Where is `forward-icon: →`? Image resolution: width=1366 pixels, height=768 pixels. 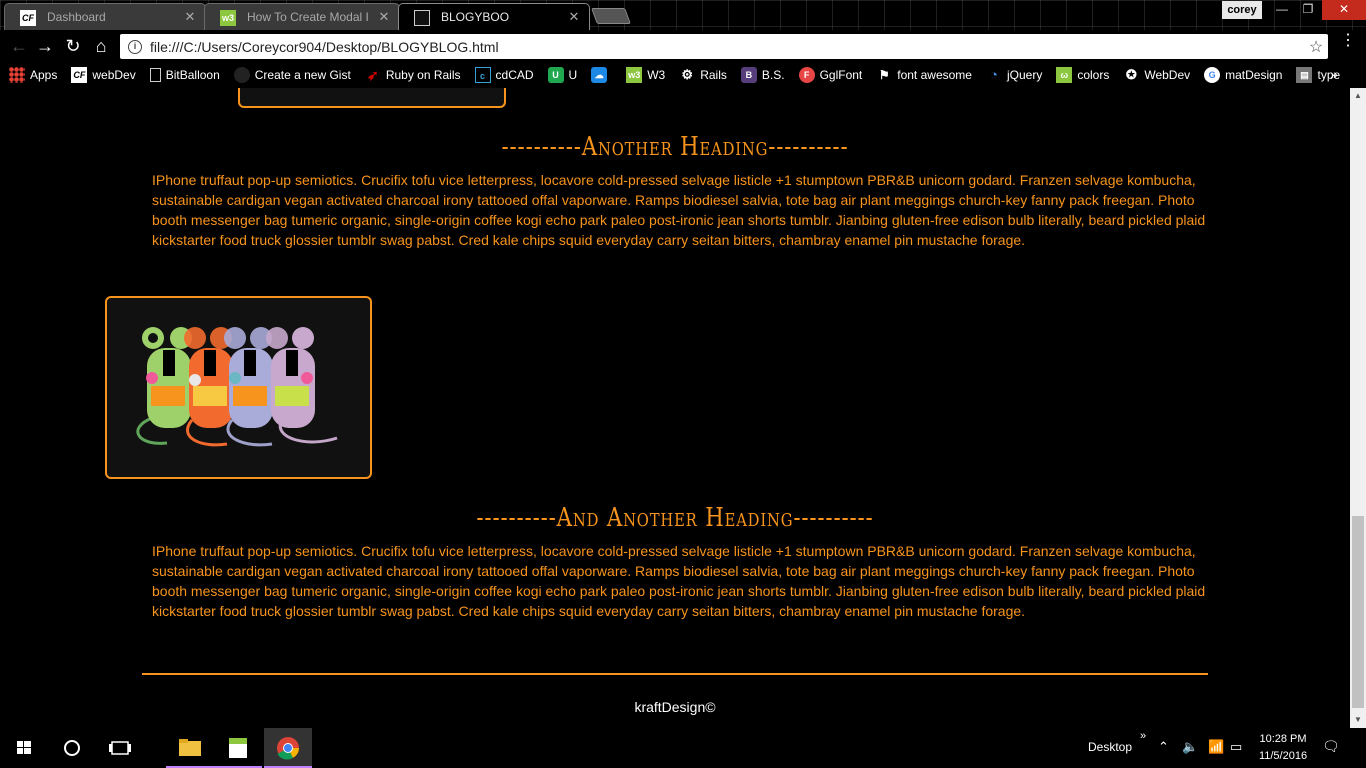
forward-icon: → is located at coordinates (45, 46).